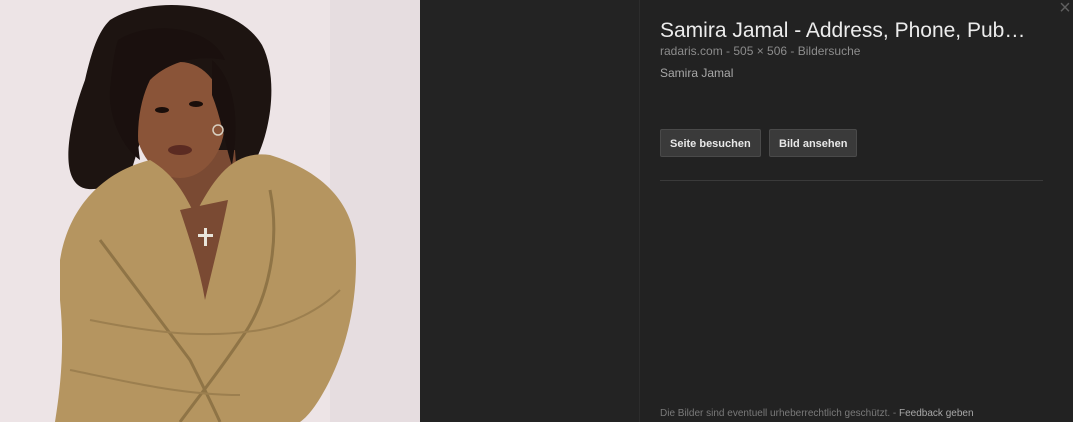 The image size is (1073, 422). What do you see at coordinates (1065, 9) in the screenshot?
I see `close-icon: ×` at bounding box center [1065, 9].